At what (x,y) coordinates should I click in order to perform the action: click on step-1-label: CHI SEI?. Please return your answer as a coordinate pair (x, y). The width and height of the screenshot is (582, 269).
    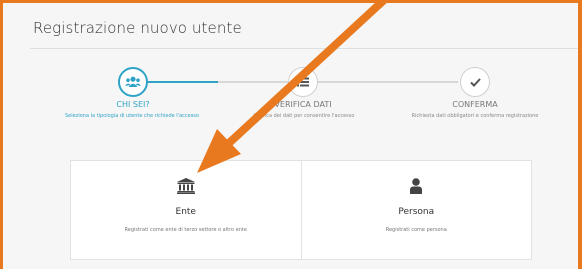
    Looking at the image, I should click on (133, 104).